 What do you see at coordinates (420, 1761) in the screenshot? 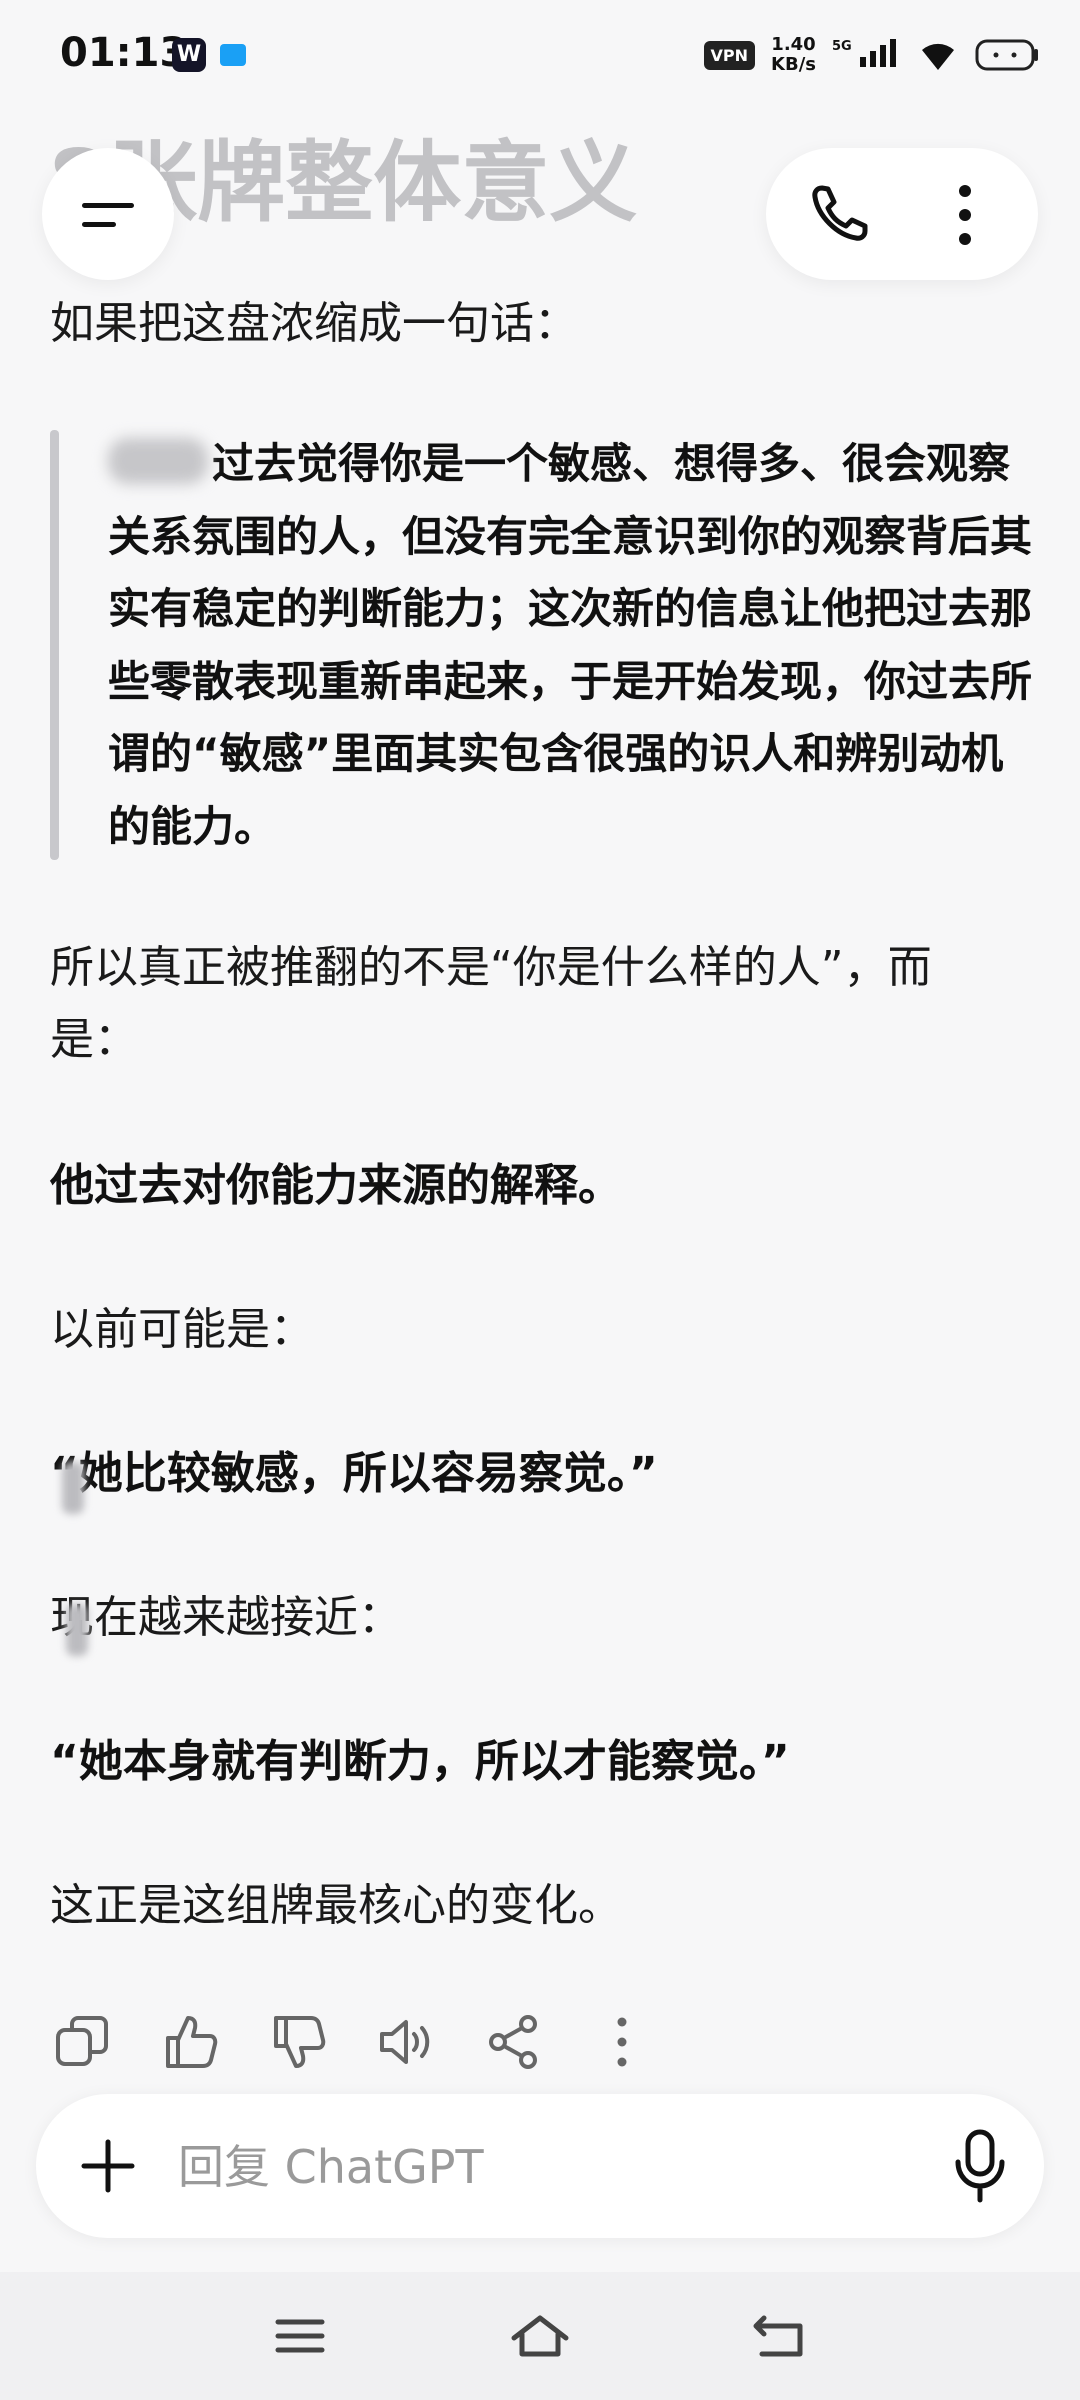
I see `now-quote: “她本身就有判断力，所以才能察觉。”` at bounding box center [420, 1761].